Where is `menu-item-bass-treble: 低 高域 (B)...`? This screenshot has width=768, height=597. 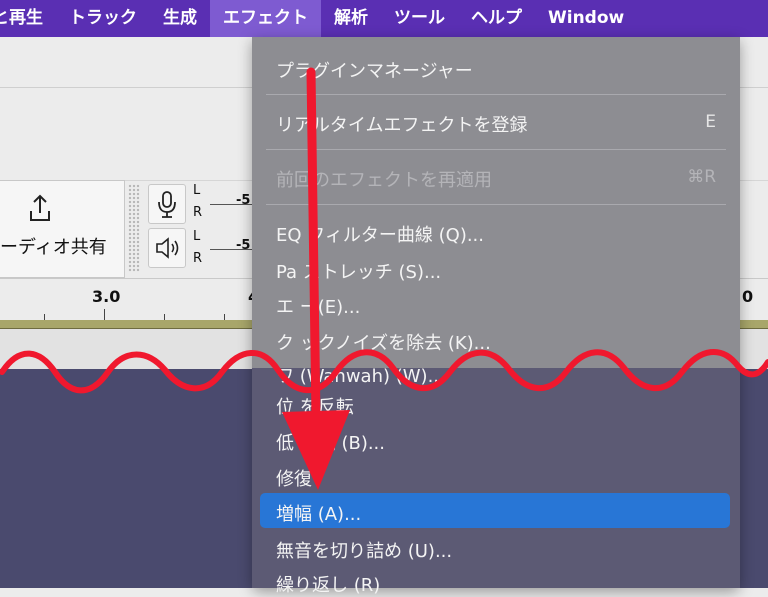
menu-item-bass-treble: 低 高域 (B)... is located at coordinates (330, 442).